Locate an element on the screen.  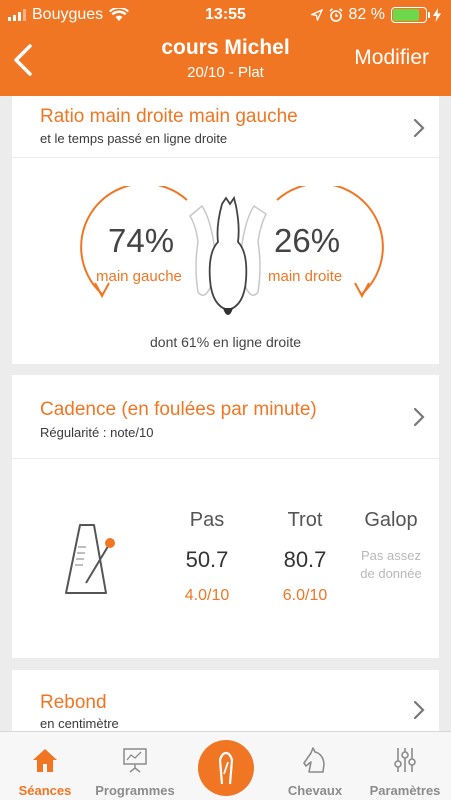
metronome-icon is located at coordinates (90, 559).